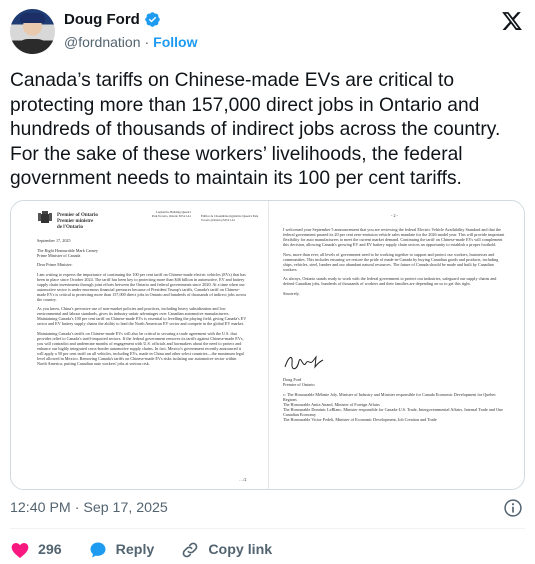 This screenshot has width=535, height=564. Describe the element at coordinates (243, 479) in the screenshot. I see `letter-continued-mark: …/2` at that location.